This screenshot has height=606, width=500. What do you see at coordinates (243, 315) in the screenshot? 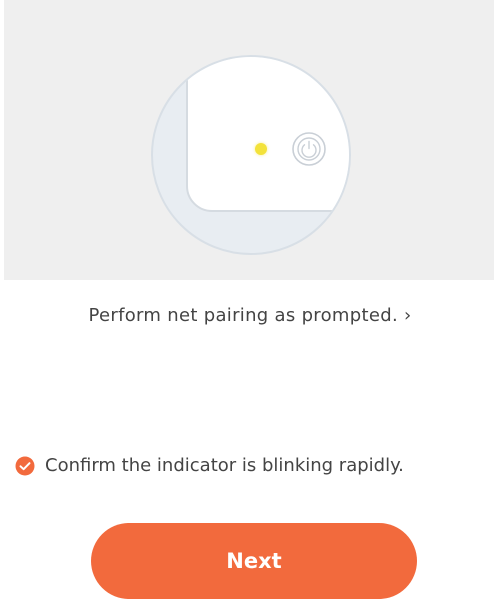
I see `pairing-instructions-label: Perform net pairing as prompted.` at bounding box center [243, 315].